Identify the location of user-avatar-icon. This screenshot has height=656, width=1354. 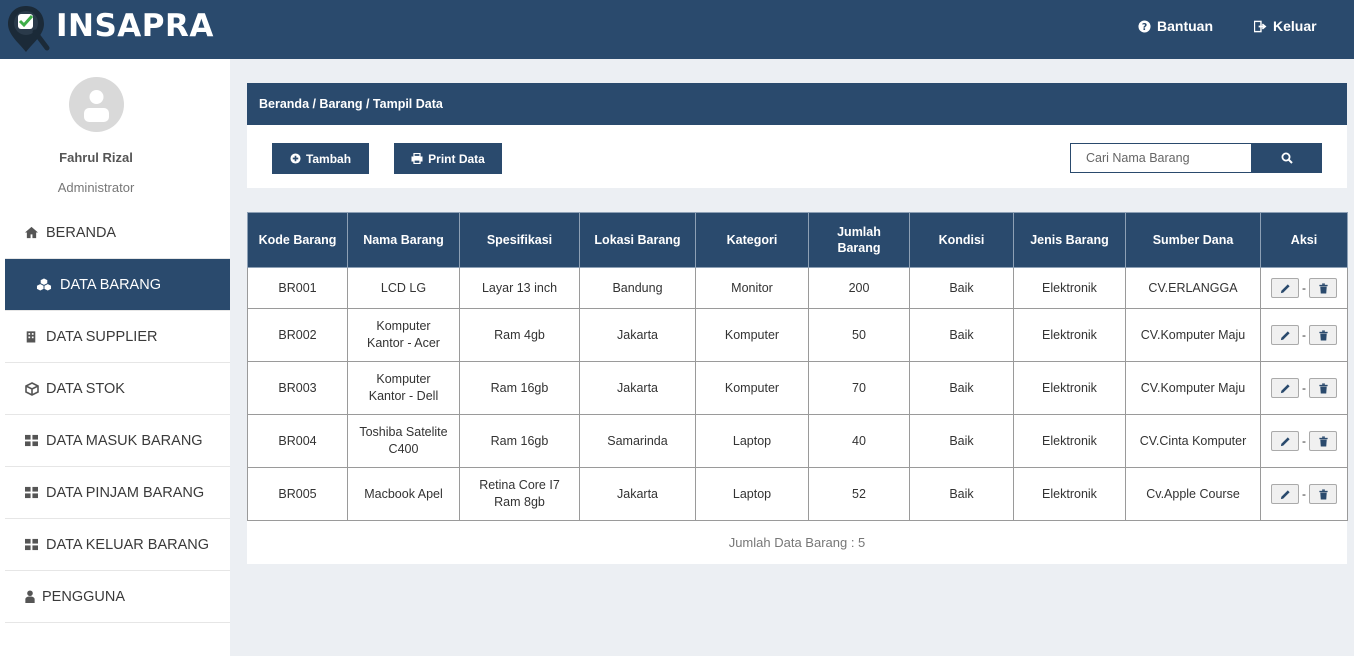
(96, 106).